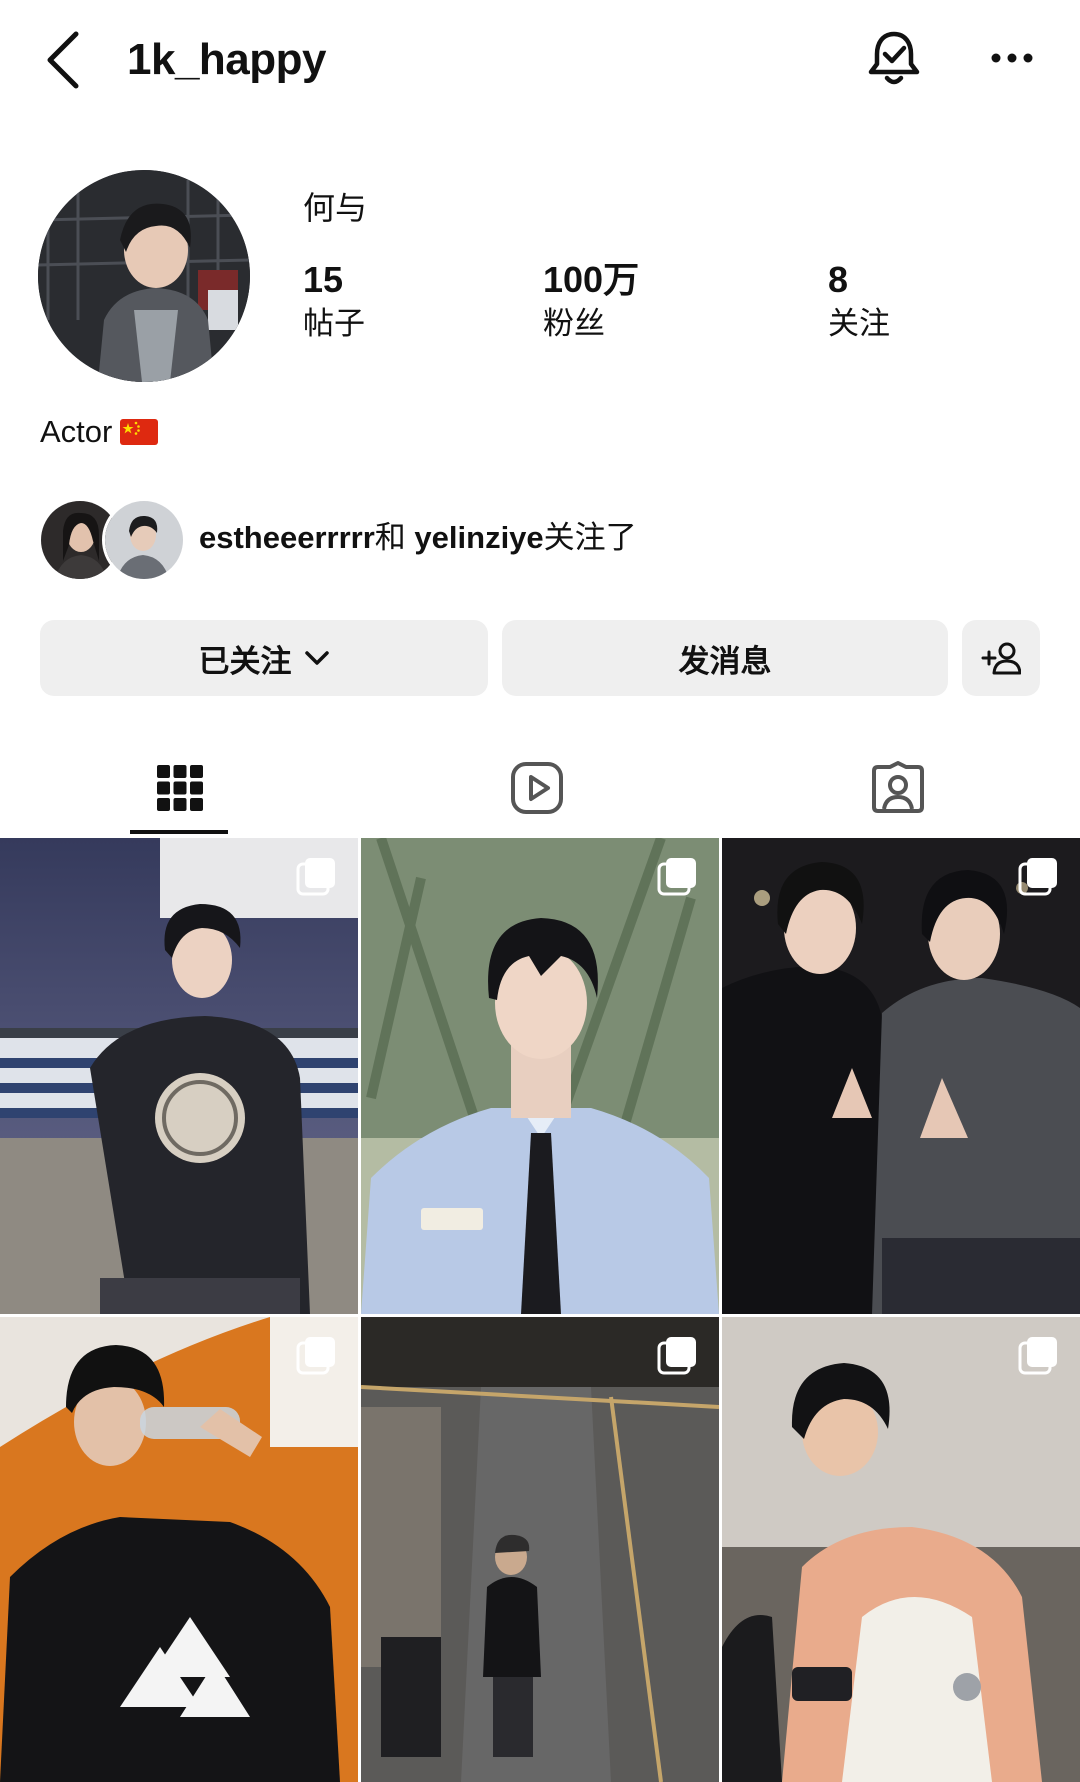  I want to click on chevron-down-icon, so click(316, 658).